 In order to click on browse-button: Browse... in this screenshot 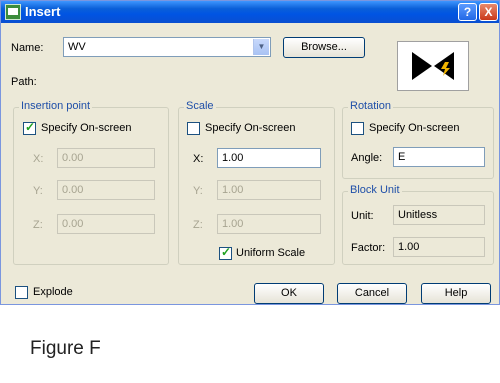, I will do `click(324, 47)`.